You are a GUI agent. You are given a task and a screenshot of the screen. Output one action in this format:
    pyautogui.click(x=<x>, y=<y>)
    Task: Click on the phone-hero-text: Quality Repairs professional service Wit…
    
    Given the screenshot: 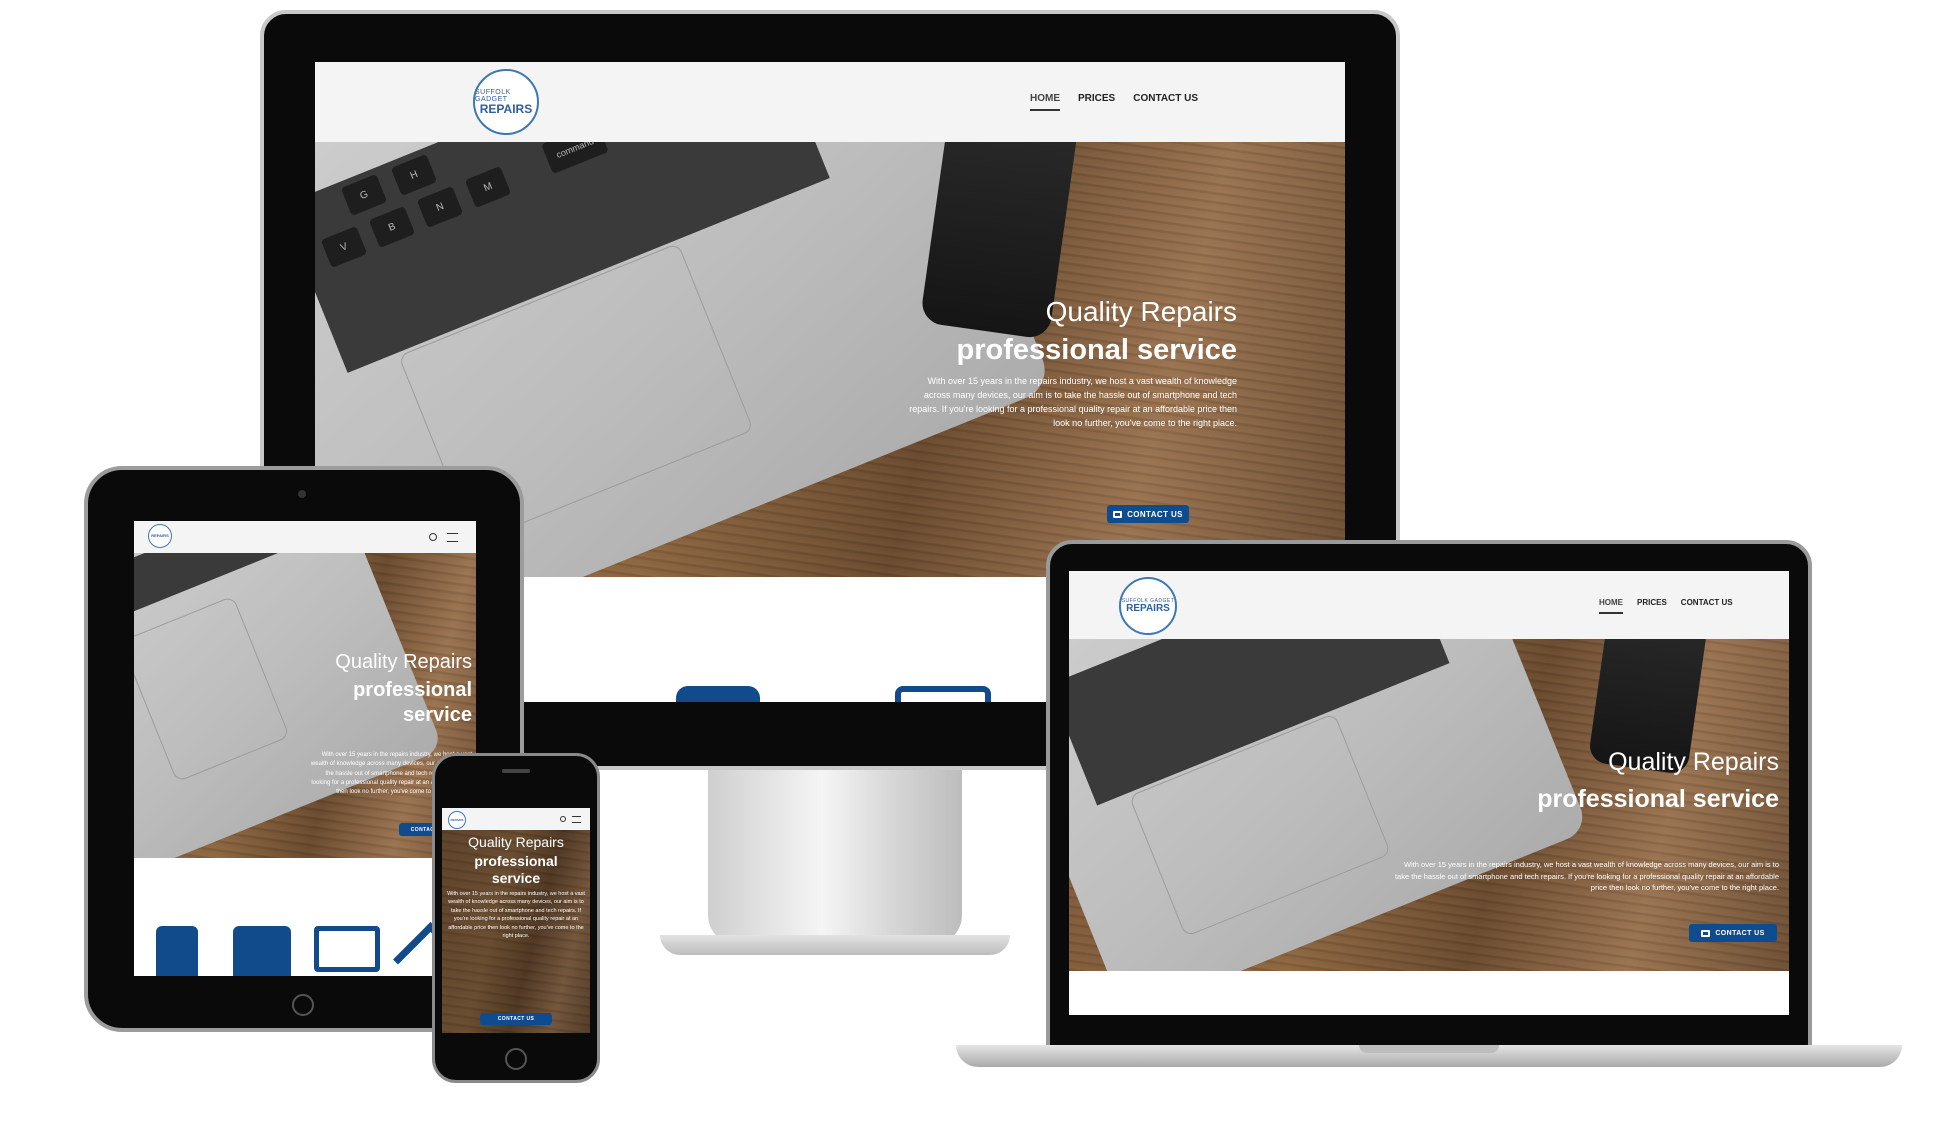 What is the action you would take?
    pyautogui.click(x=516, y=887)
    